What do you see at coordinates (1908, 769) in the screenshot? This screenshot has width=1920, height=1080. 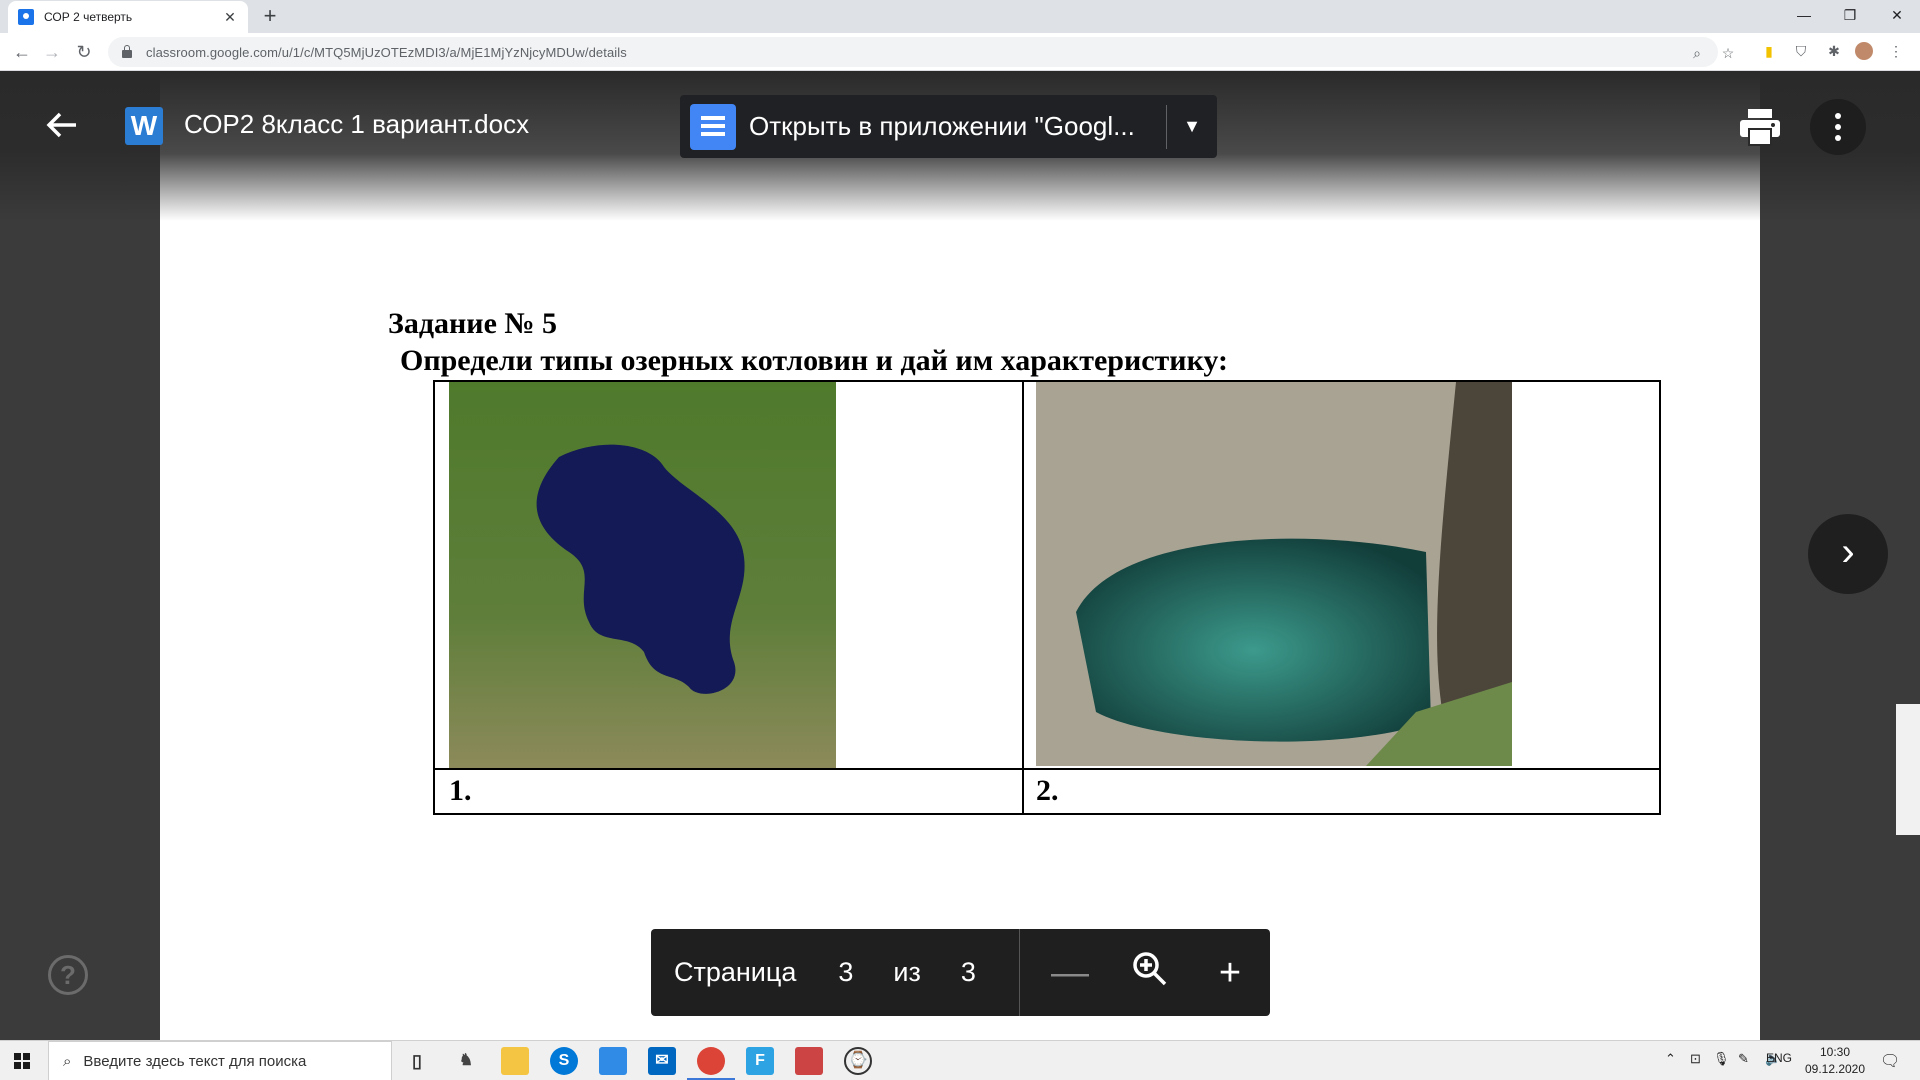 I see `scrollbar-thumb` at bounding box center [1908, 769].